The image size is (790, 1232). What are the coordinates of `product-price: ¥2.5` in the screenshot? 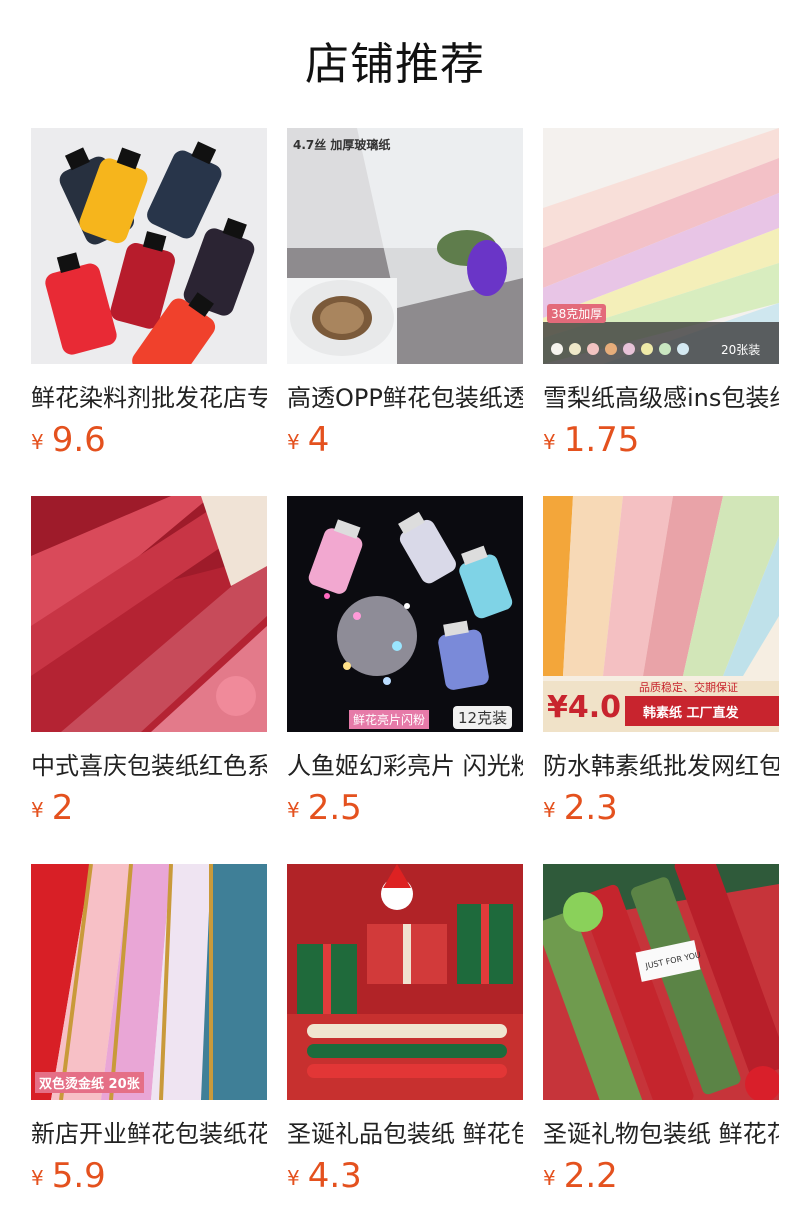 It's located at (324, 808).